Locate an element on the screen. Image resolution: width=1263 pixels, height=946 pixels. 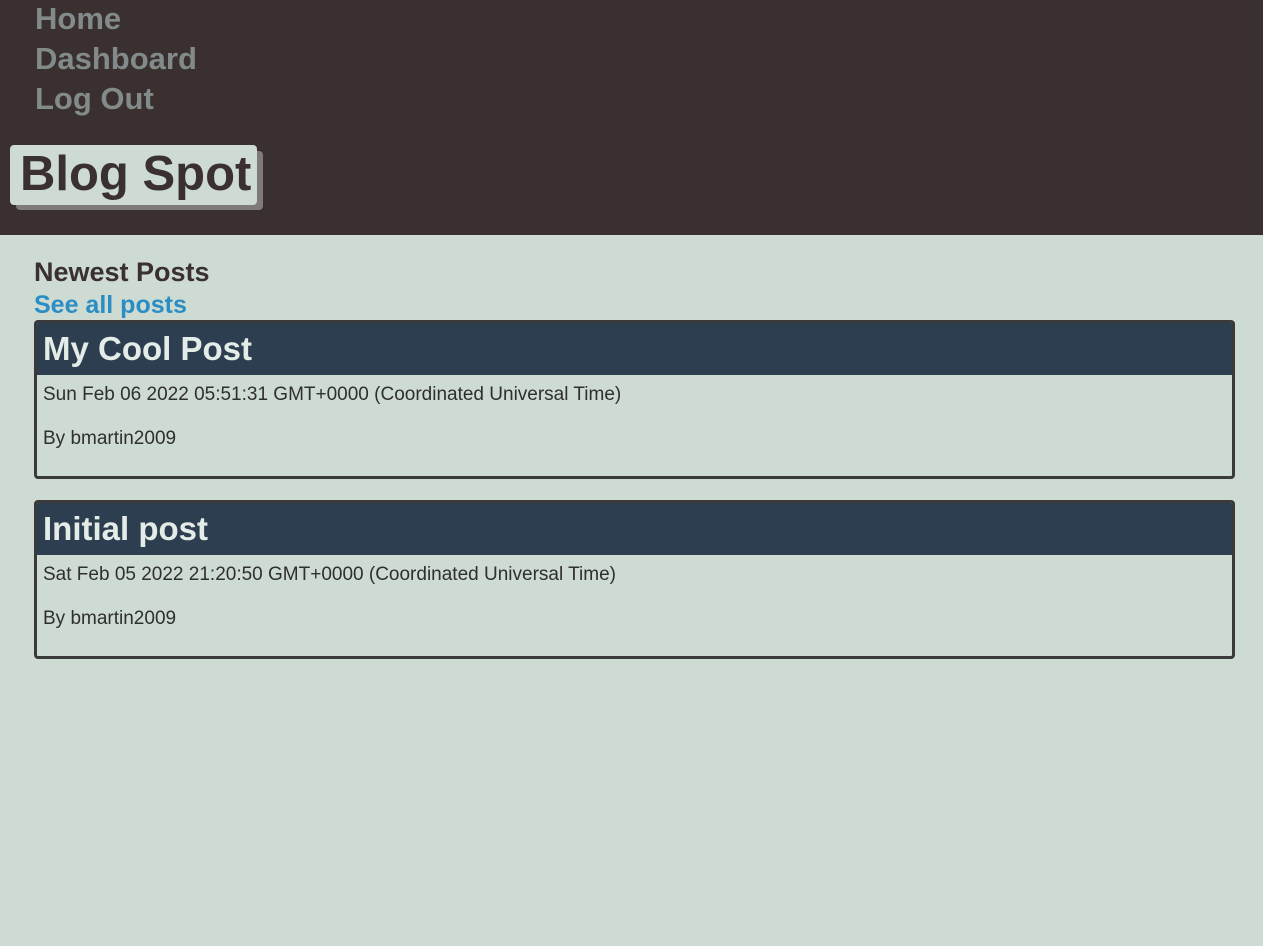
see-all-posts-link: See all posts is located at coordinates (110, 305).